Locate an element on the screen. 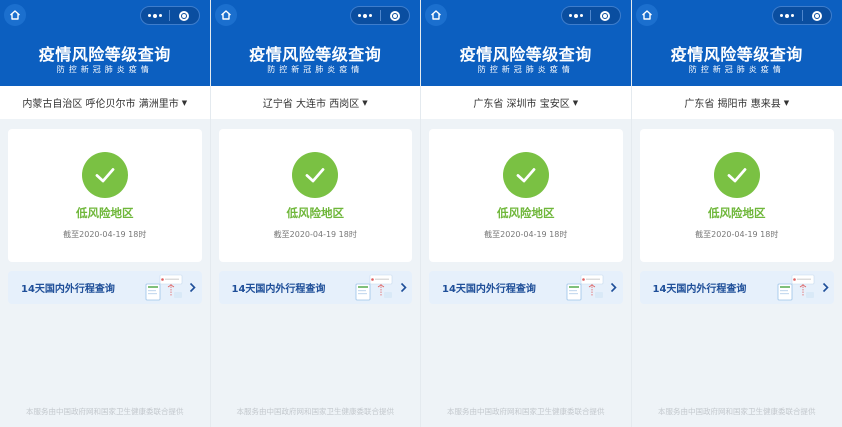 This screenshot has height=427, width=842. region-label: 广东省 深圳市 宝安区 is located at coordinates (521, 104).